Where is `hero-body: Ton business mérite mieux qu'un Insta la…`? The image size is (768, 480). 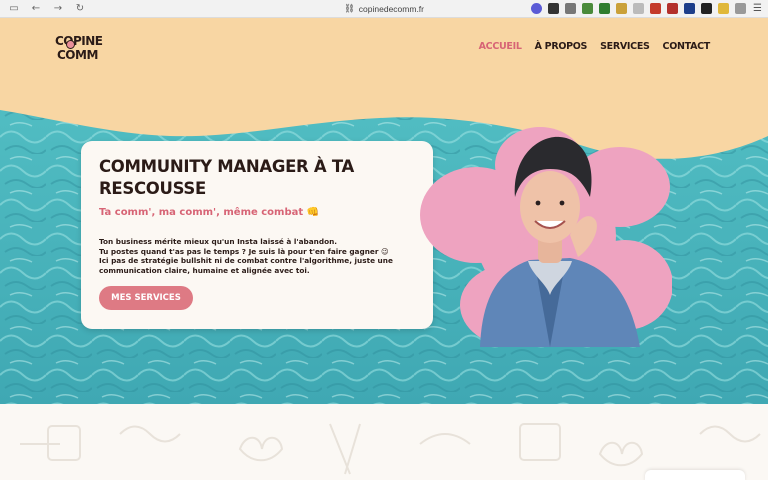
hero-body: Ton business mérite mieux qu'un Insta la… is located at coordinates (249, 256).